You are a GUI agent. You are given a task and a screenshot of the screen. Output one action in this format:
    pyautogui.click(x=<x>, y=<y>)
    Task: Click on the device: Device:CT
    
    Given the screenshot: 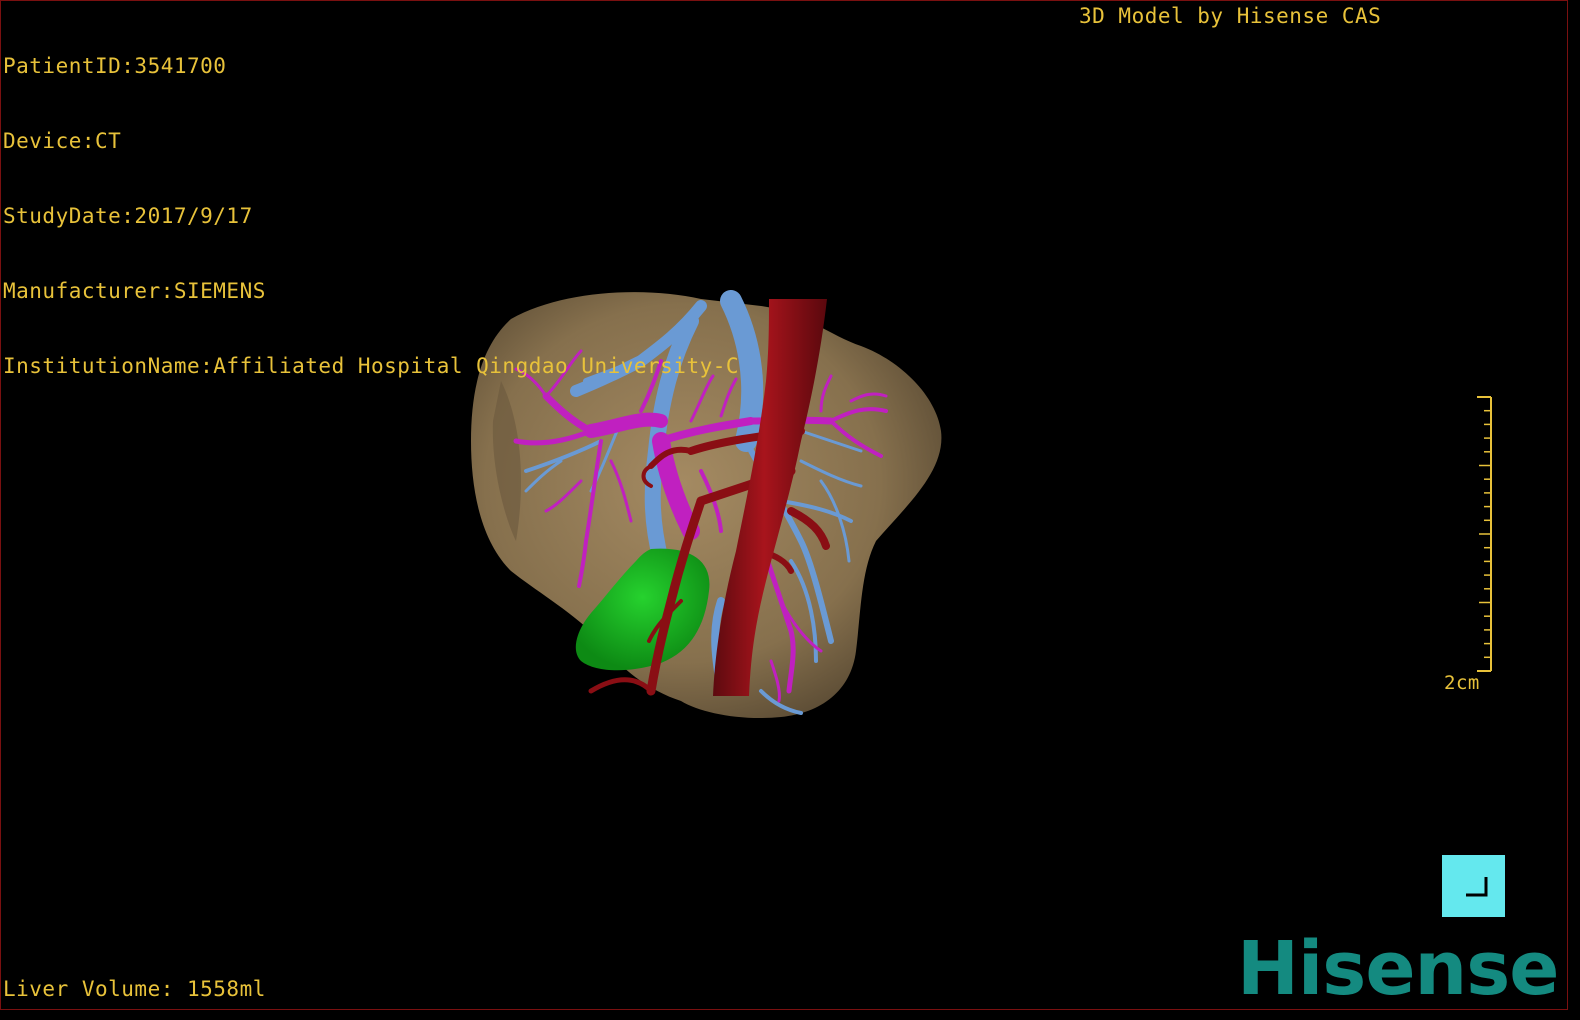 What is the action you would take?
    pyautogui.click(x=62, y=141)
    